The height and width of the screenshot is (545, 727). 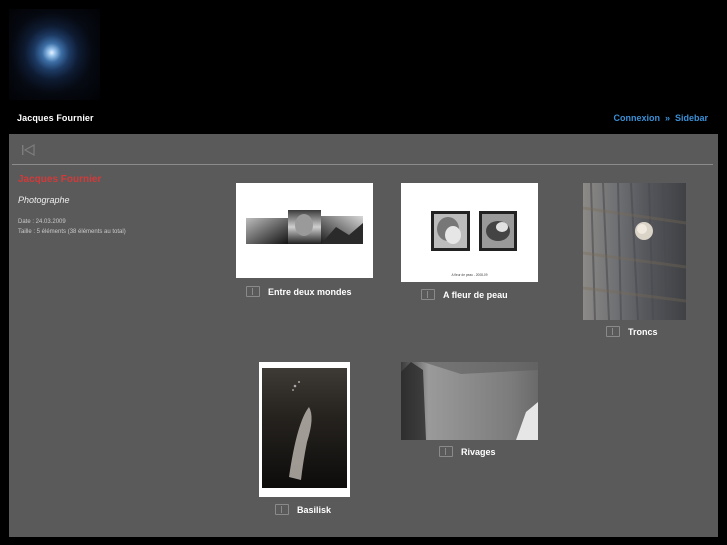 I want to click on album-caption: Rivages, so click(x=467, y=451).